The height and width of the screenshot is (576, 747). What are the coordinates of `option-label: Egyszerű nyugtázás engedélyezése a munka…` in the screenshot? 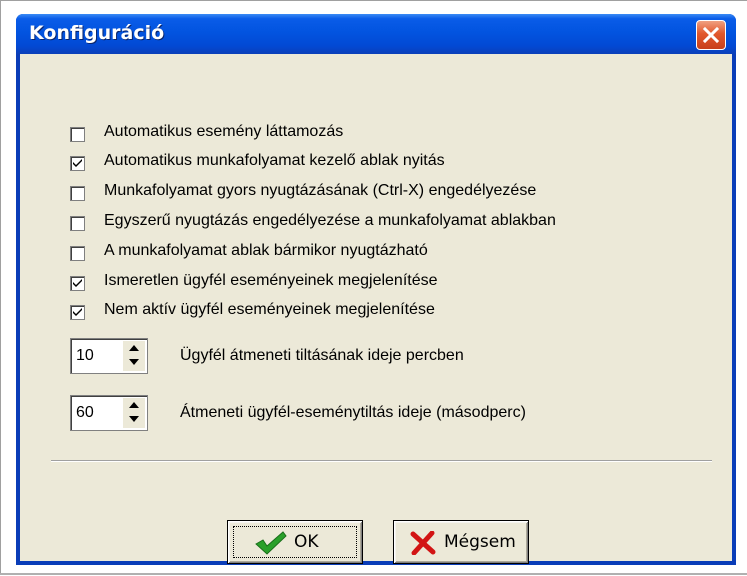 It's located at (330, 220).